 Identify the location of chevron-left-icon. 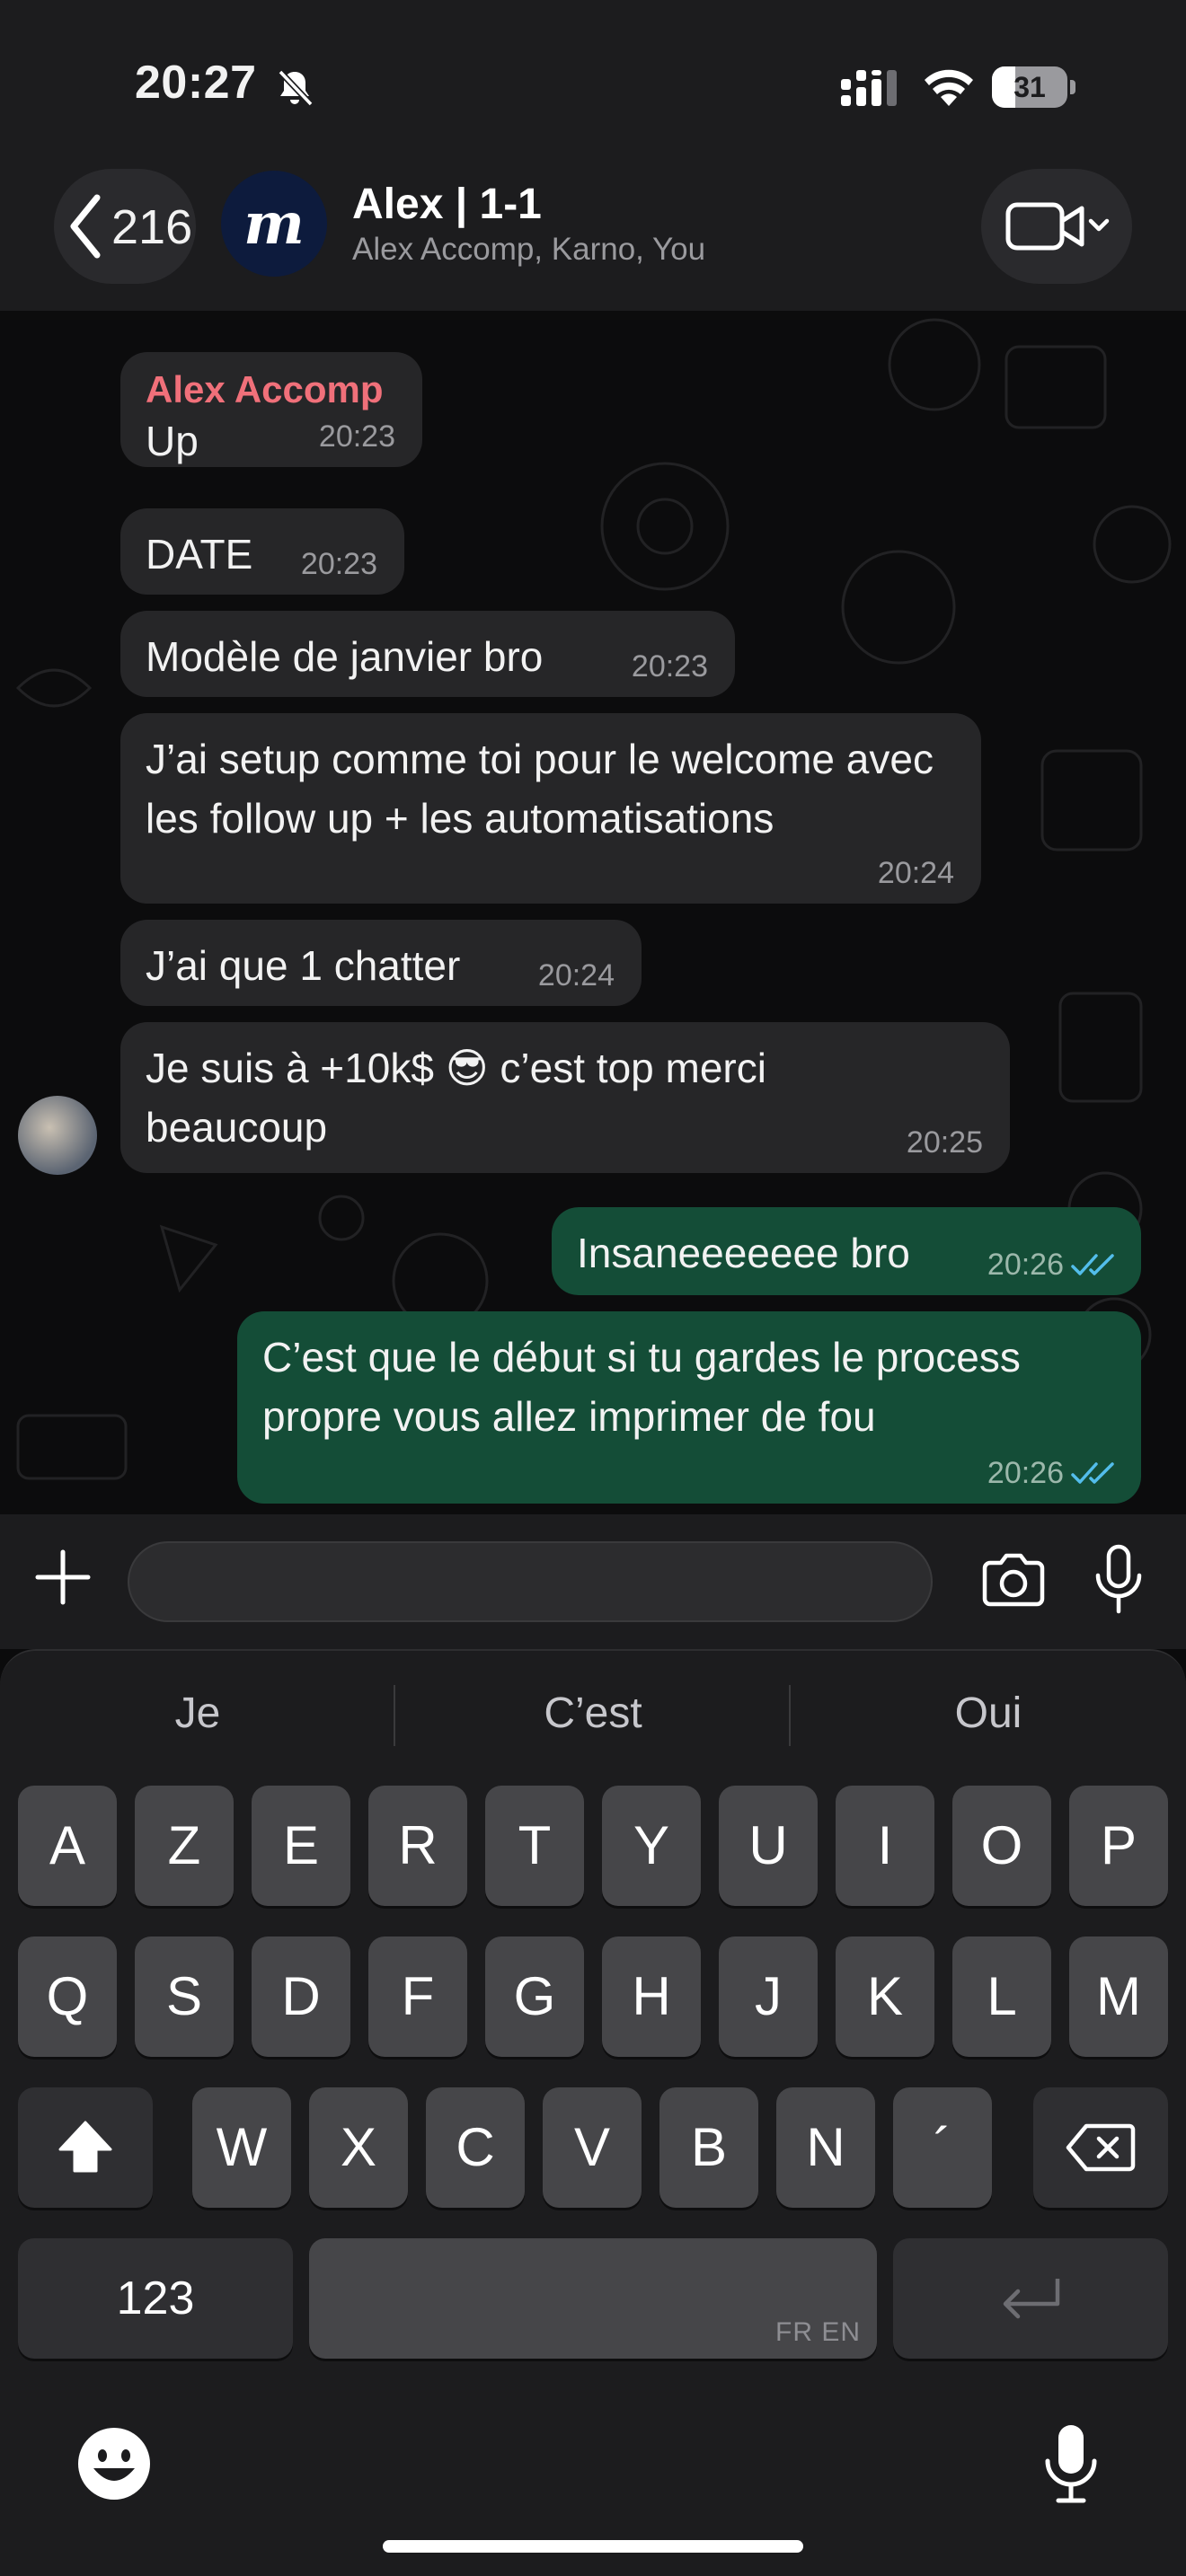
(85, 226).